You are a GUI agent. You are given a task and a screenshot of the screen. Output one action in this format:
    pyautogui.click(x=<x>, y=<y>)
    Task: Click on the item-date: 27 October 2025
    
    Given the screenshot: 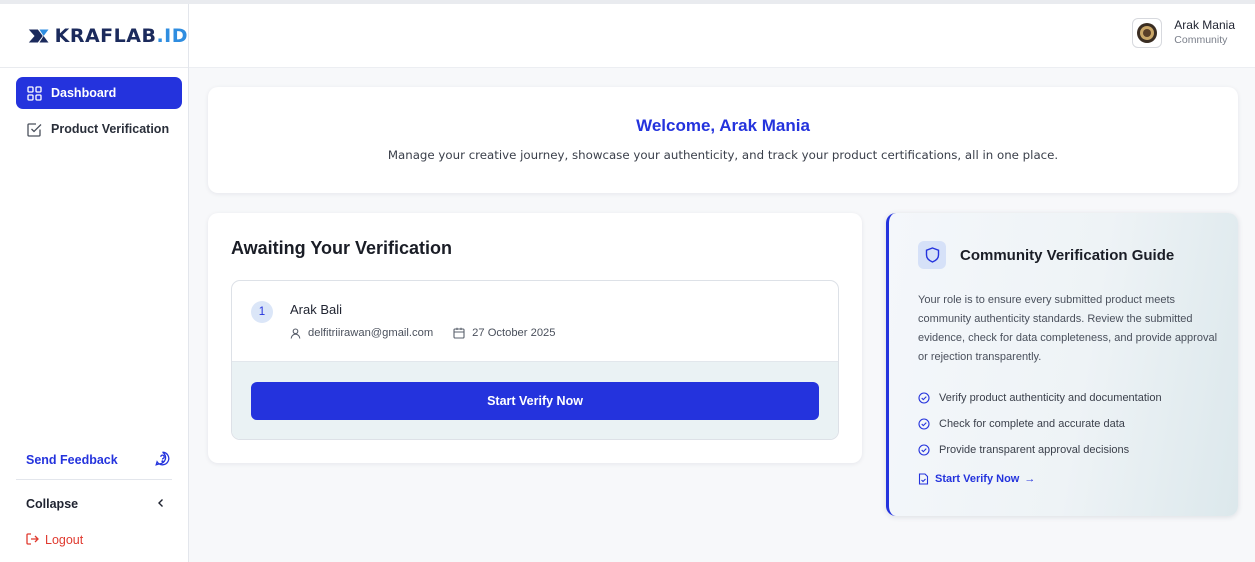 What is the action you would take?
    pyautogui.click(x=514, y=333)
    